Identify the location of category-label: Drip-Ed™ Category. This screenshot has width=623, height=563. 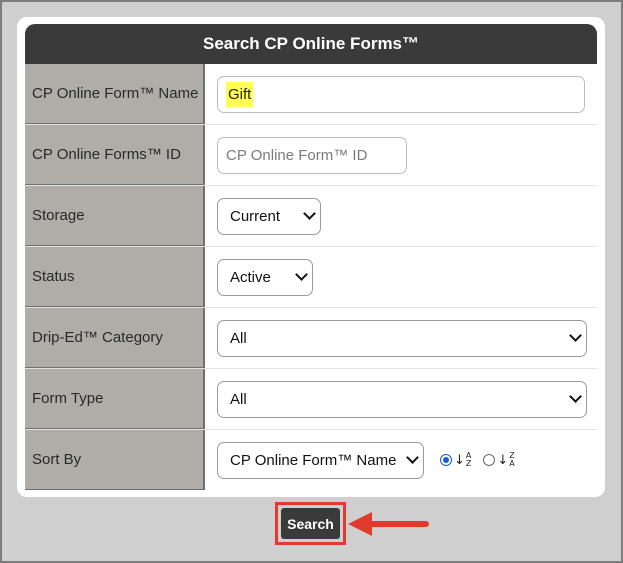
(115, 338).